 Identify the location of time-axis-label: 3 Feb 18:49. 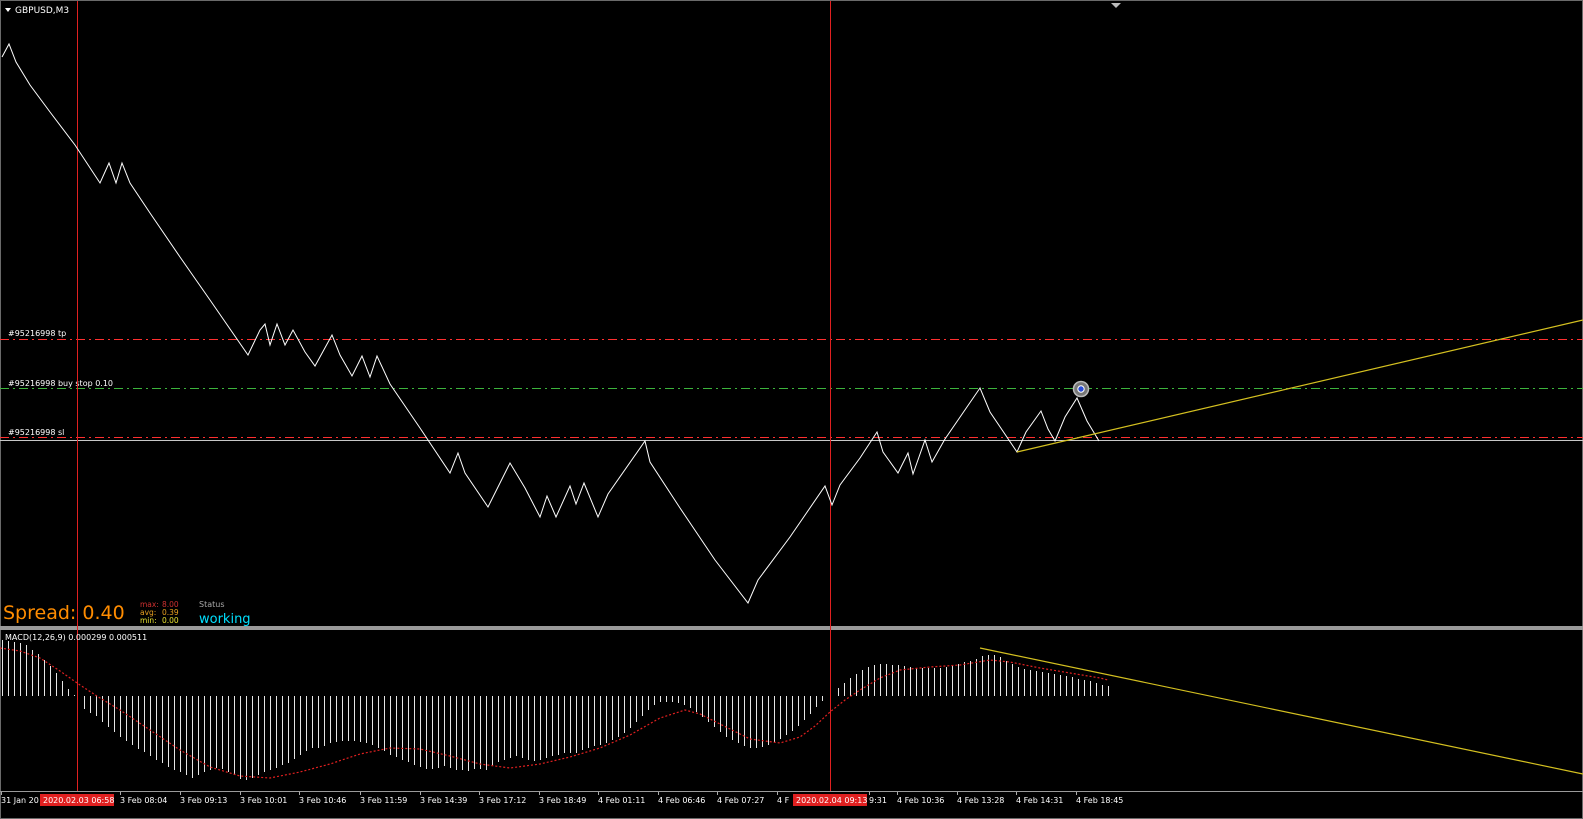
(562, 800).